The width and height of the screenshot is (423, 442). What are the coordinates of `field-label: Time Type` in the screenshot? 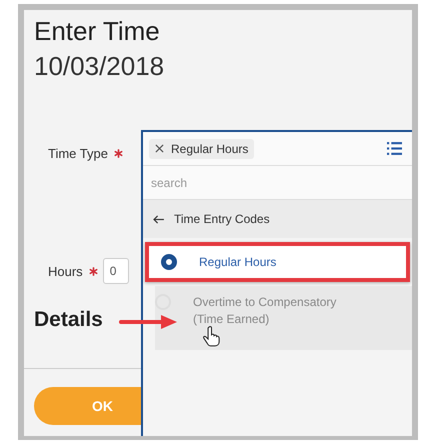 It's located at (78, 153).